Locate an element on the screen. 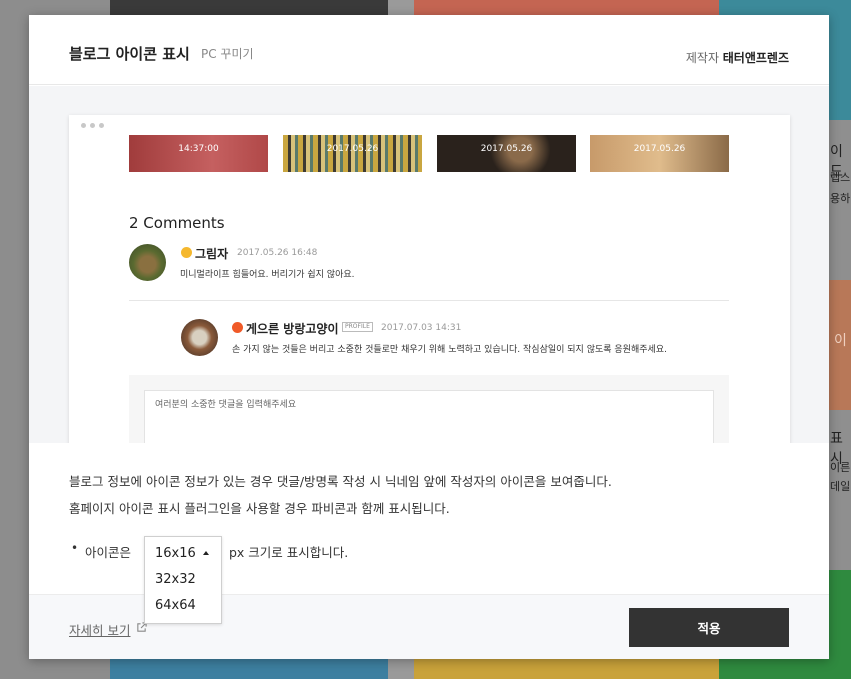 This screenshot has height=679, width=851. comment-author: 그림자 is located at coordinates (212, 254).